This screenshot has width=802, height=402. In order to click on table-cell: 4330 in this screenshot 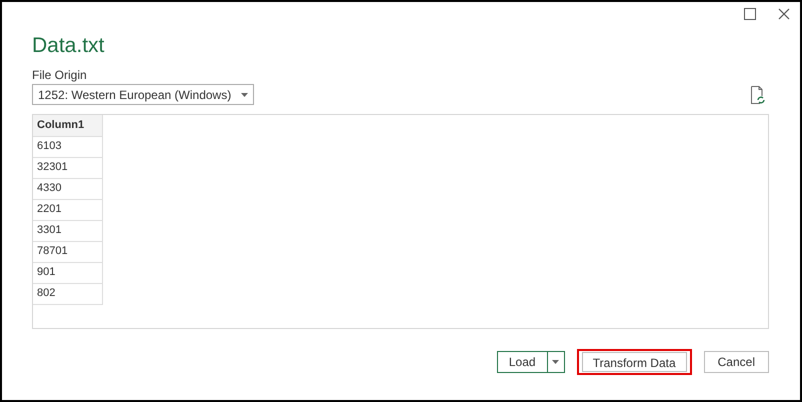, I will do `click(67, 188)`.